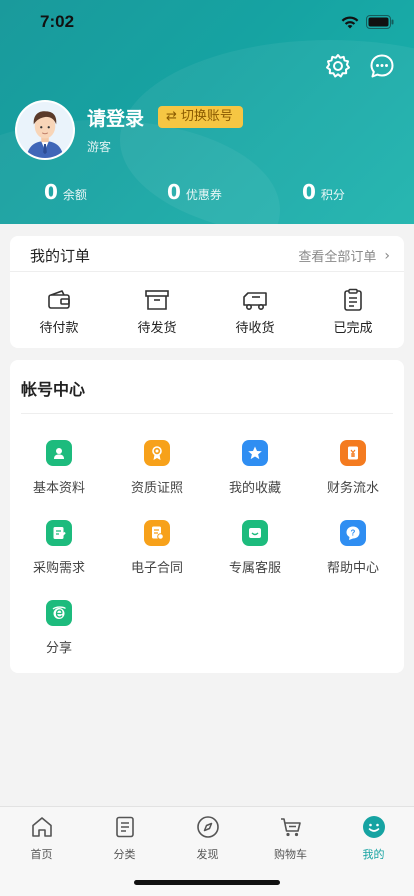  I want to click on wallet-icon, so click(59, 299).